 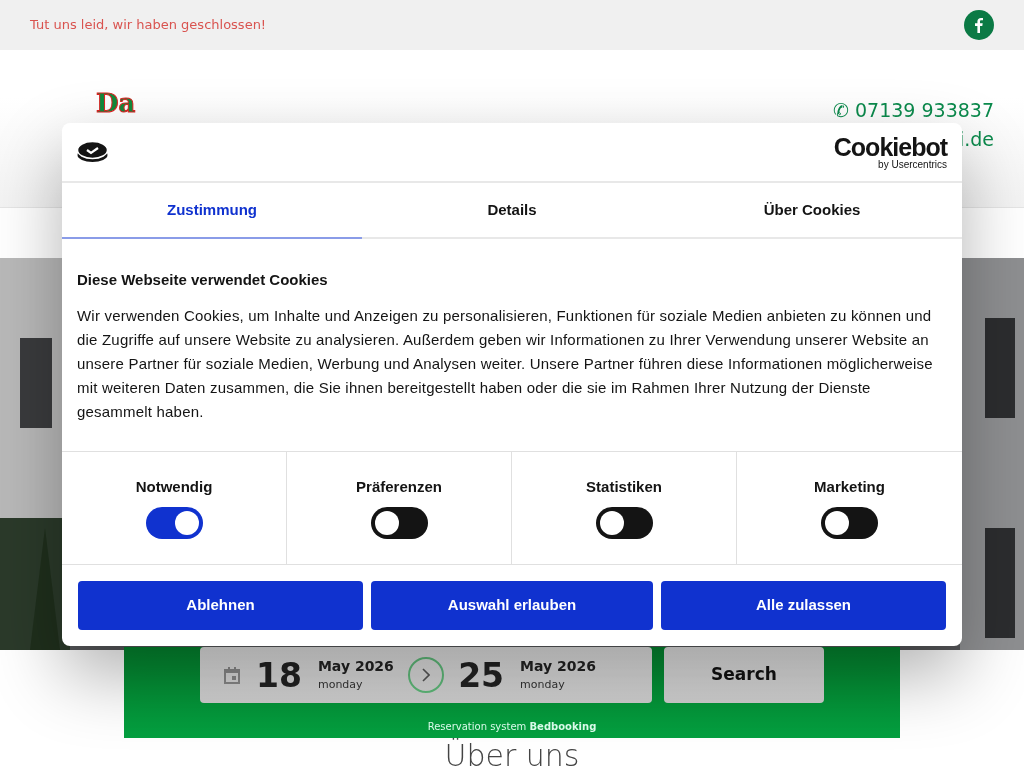 I want to click on dialog-title: Diese Webseite verwendet Cookies, so click(x=203, y=280).